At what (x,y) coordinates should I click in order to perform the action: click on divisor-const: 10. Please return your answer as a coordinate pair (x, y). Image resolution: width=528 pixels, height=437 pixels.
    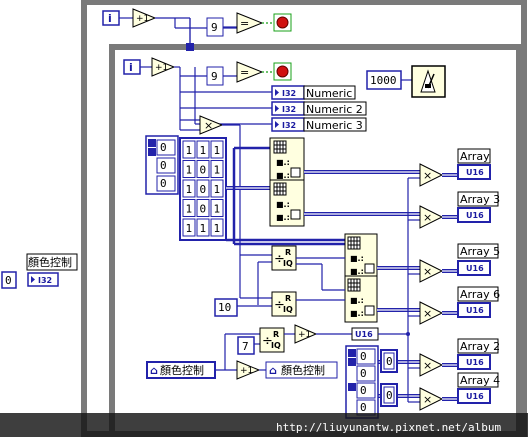
    Looking at the image, I should click on (226, 307).